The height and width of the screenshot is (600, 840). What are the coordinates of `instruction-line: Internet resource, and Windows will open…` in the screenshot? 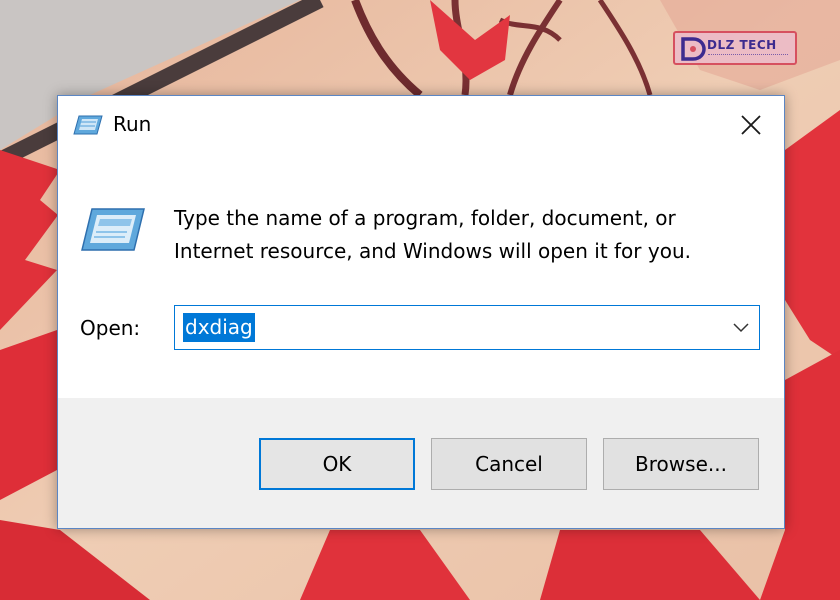 It's located at (432, 251).